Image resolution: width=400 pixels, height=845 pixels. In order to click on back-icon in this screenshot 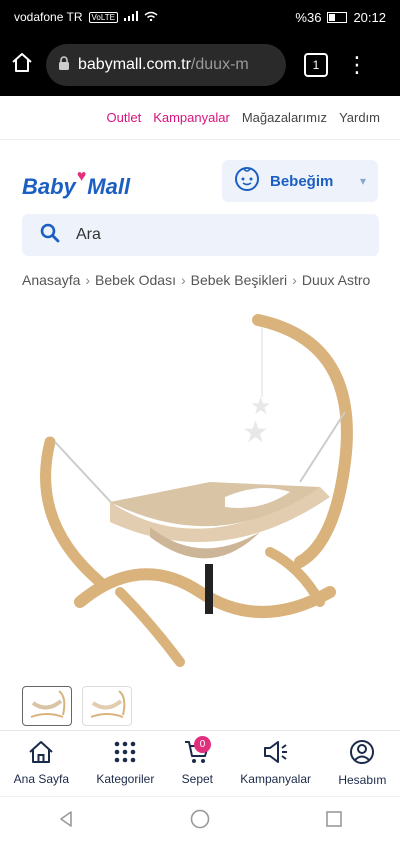, I will do `click(66, 821)`.